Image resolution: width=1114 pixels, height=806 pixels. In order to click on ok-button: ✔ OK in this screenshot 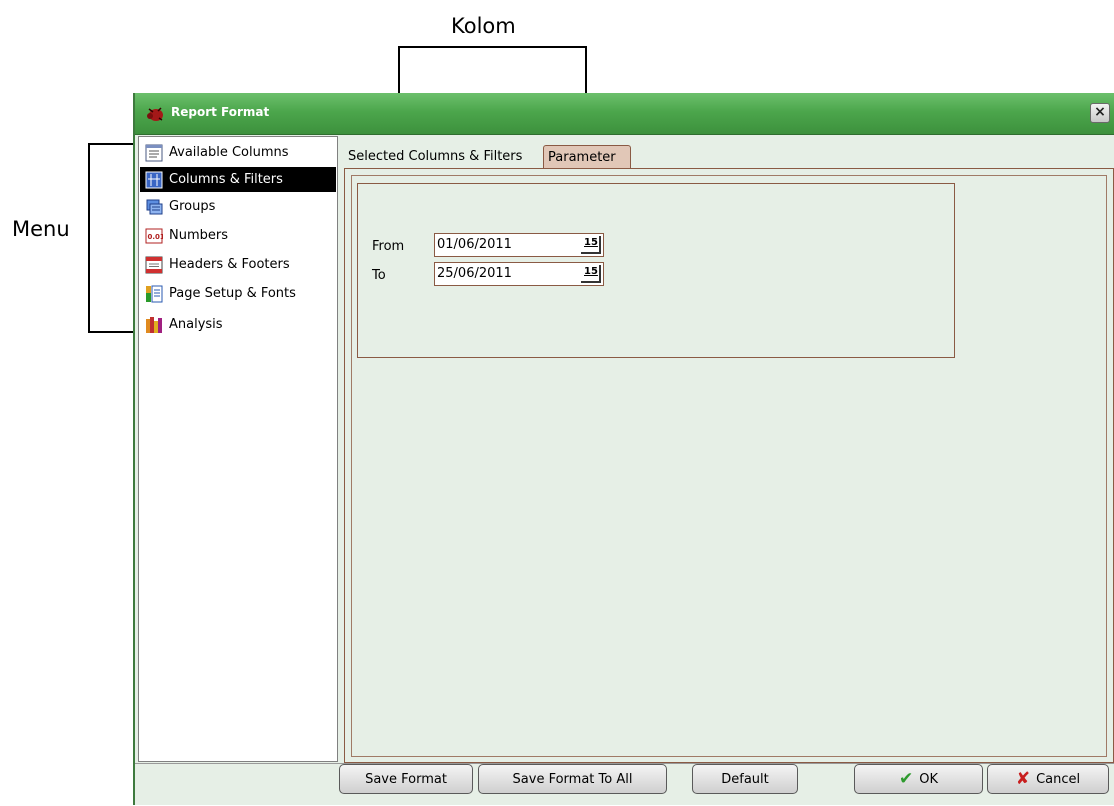, I will do `click(918, 779)`.